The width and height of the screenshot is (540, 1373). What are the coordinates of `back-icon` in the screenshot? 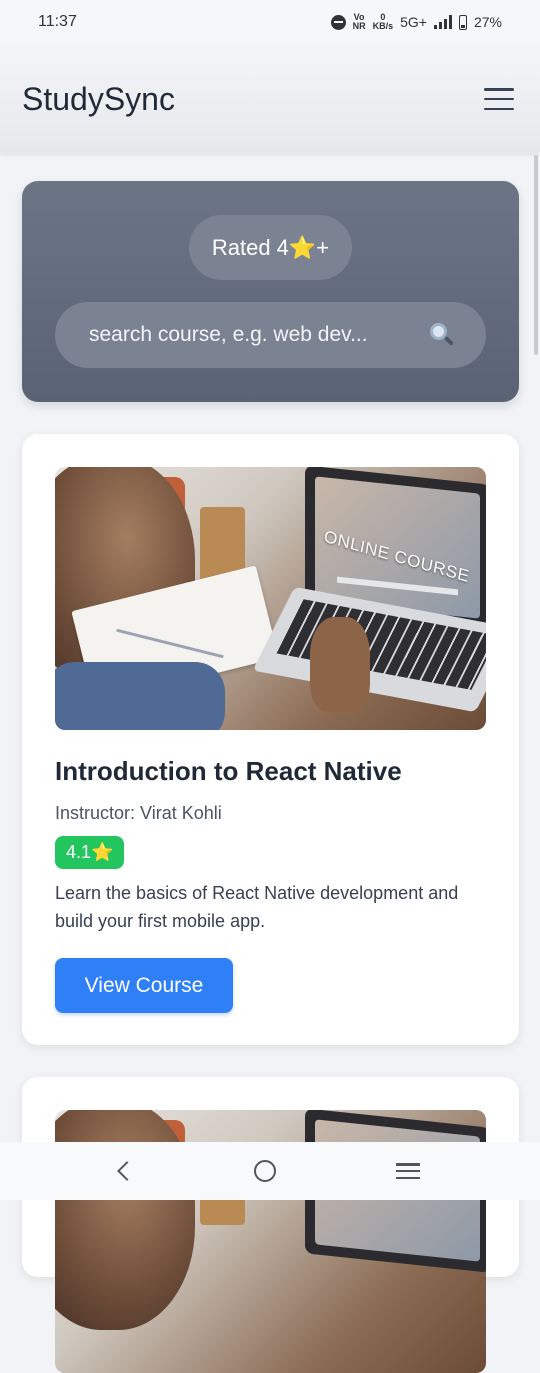 It's located at (127, 1171).